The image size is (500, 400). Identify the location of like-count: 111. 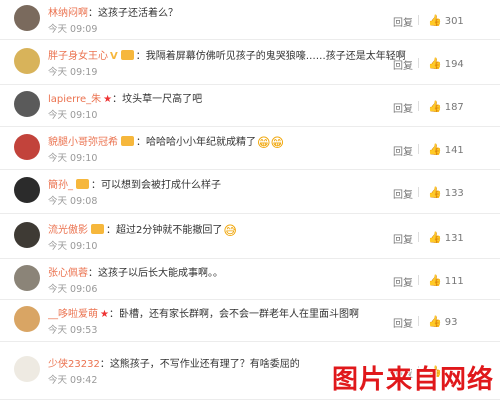
(454, 281).